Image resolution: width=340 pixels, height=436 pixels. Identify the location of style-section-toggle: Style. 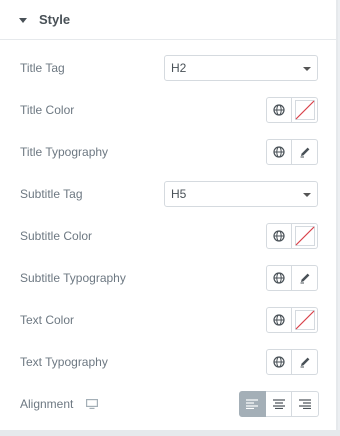
(168, 20).